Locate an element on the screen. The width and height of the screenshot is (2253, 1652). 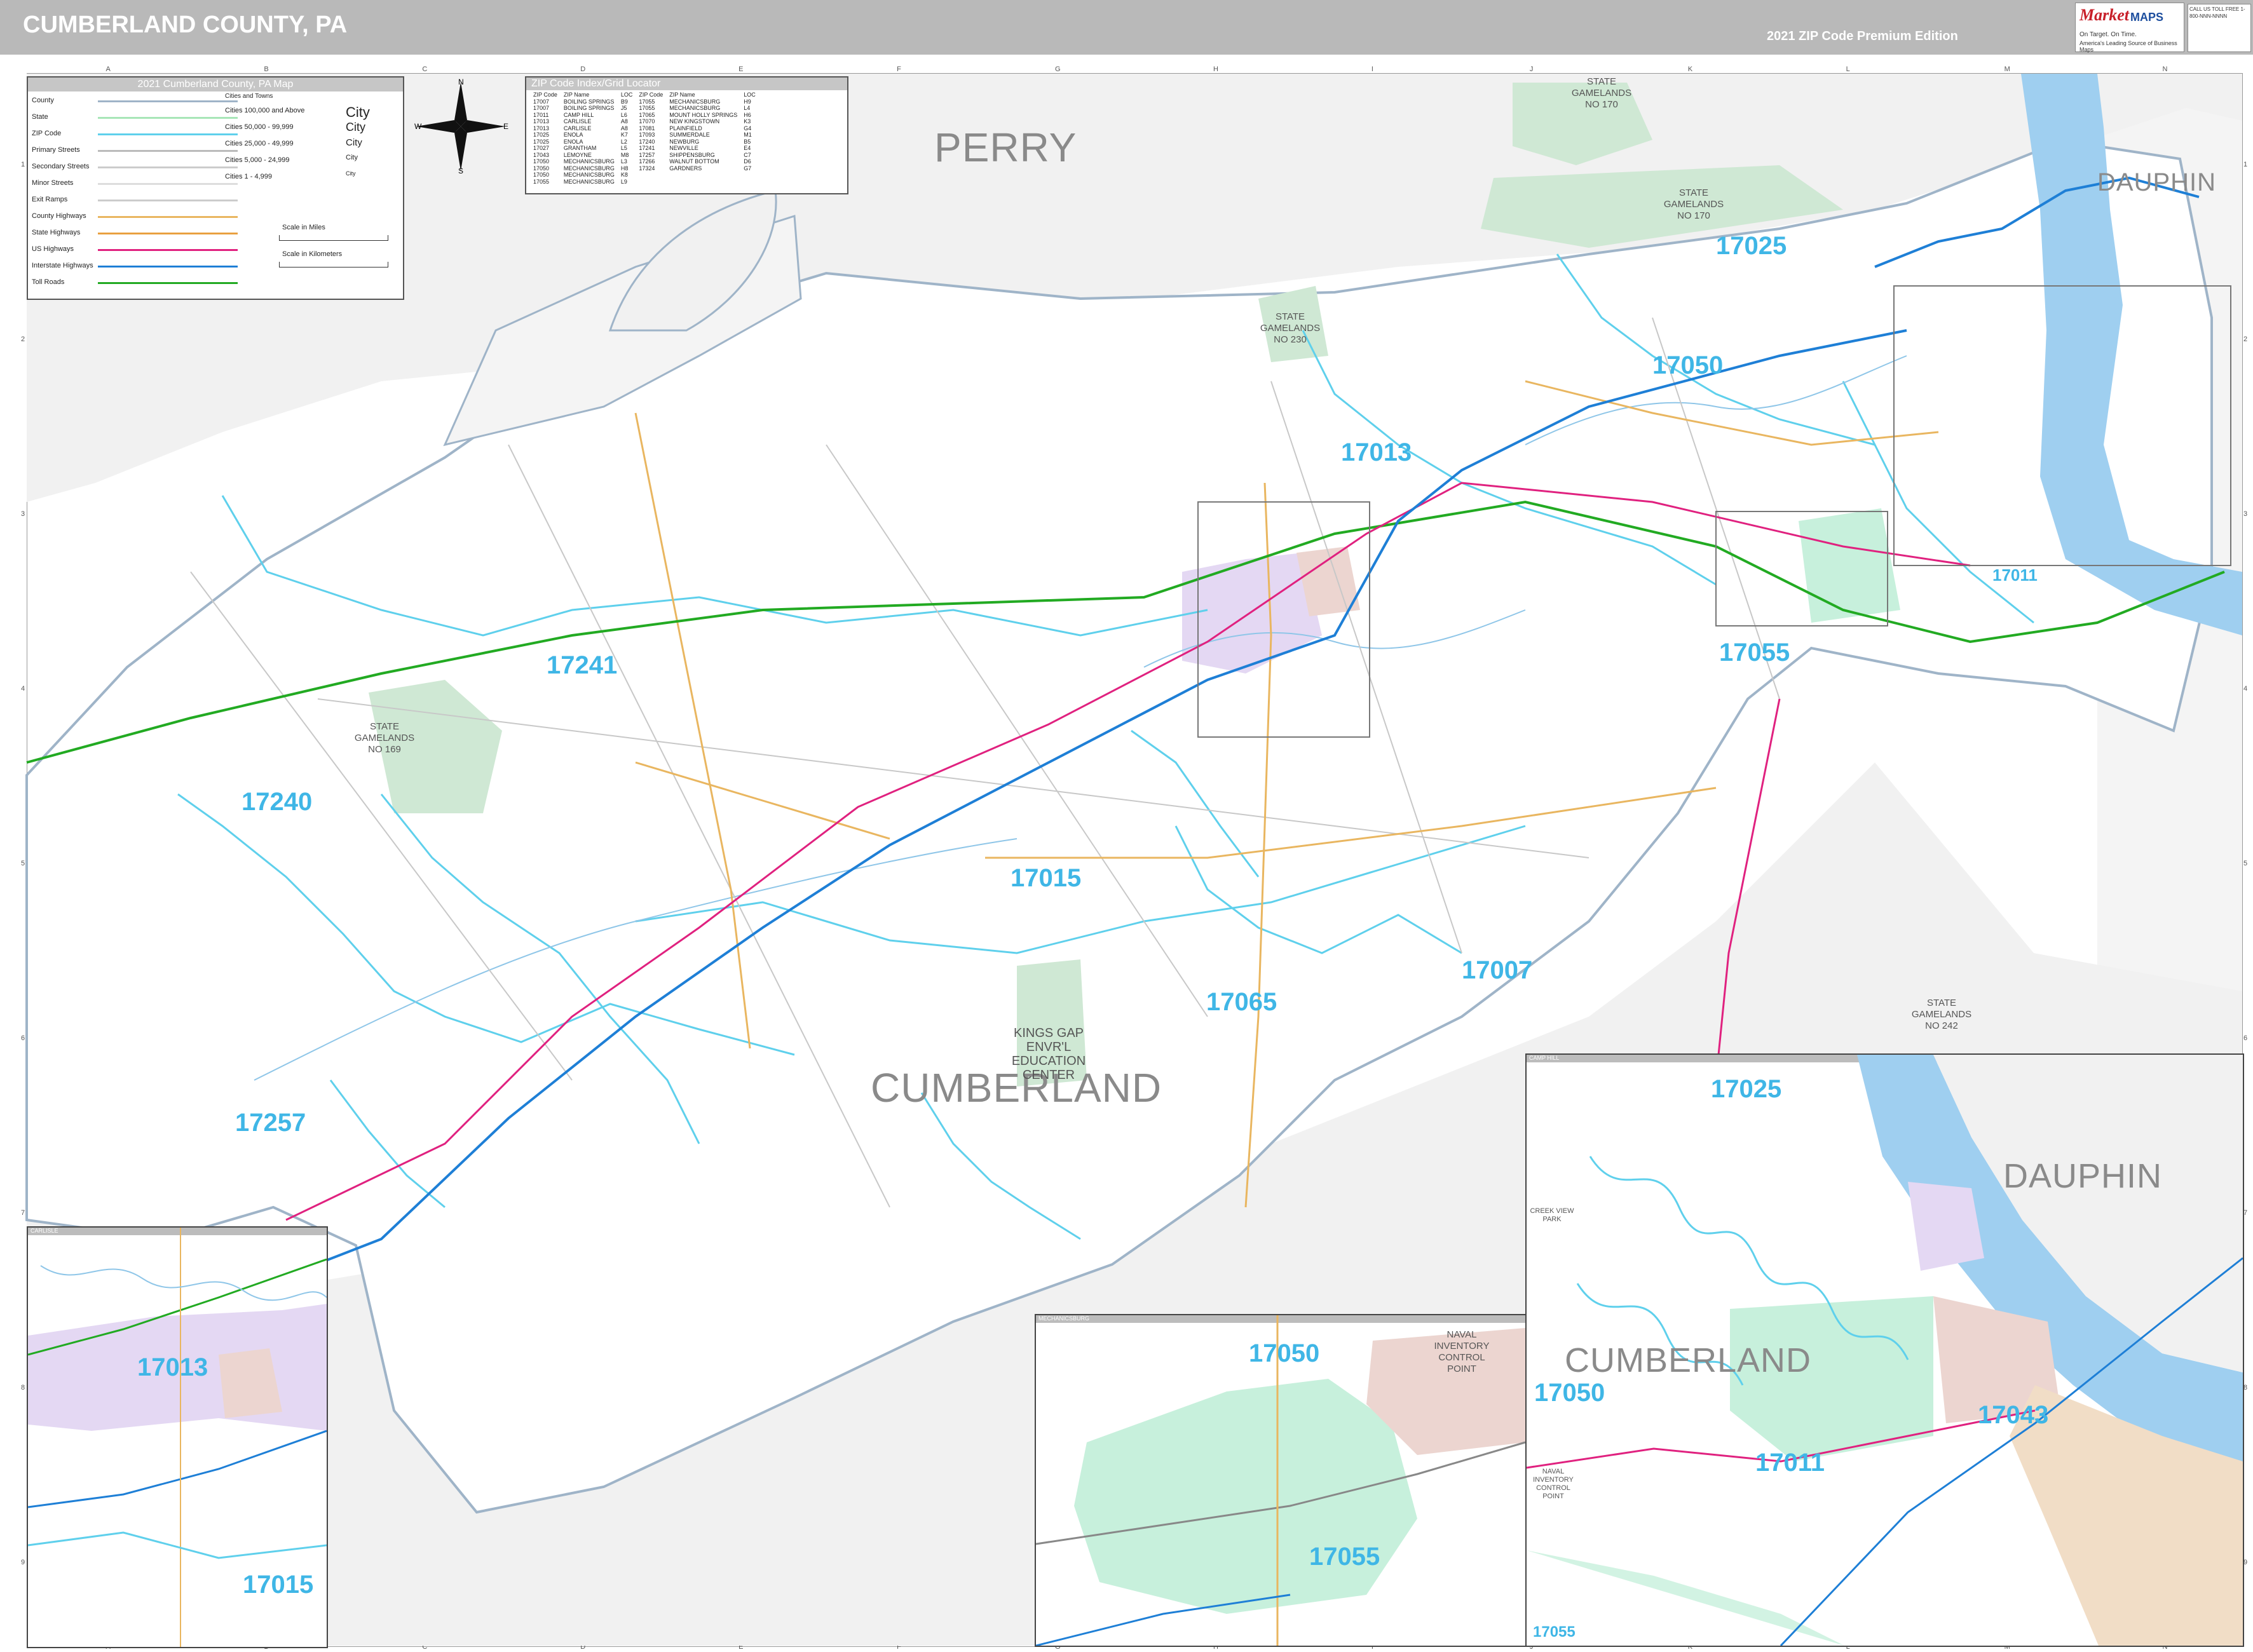
mech-naval-label: NAVAL INVENTORY CONTROL POINT is located at coordinates (1462, 1352).